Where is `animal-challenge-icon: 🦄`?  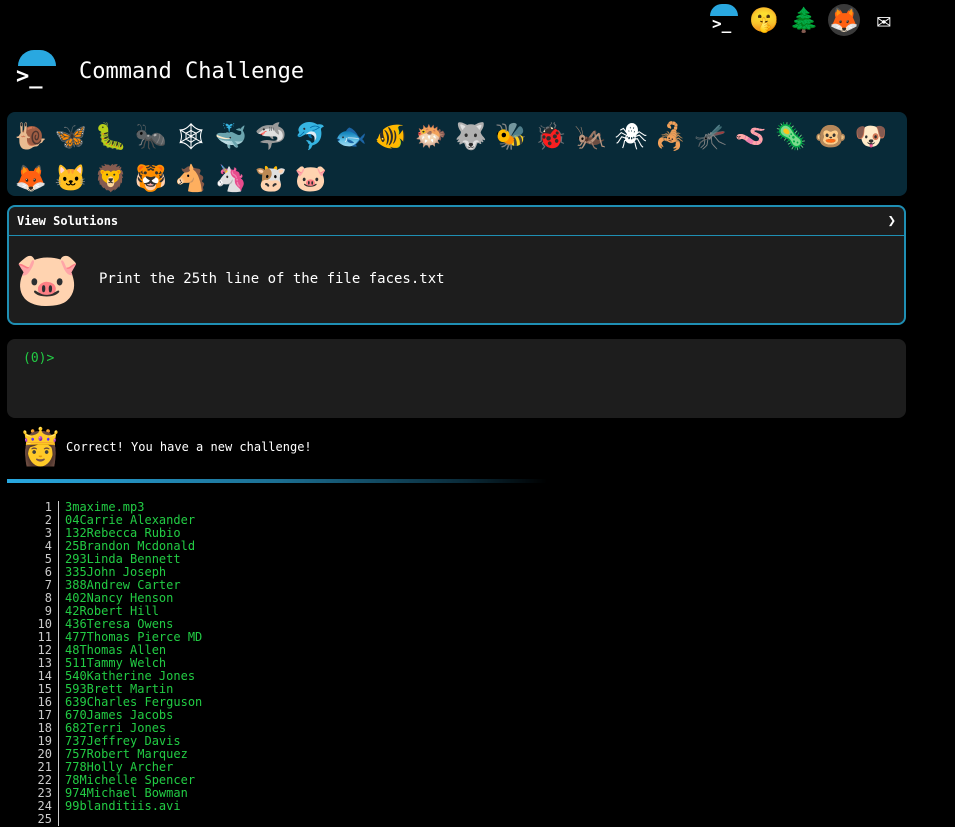 animal-challenge-icon: 🦄 is located at coordinates (231, 179).